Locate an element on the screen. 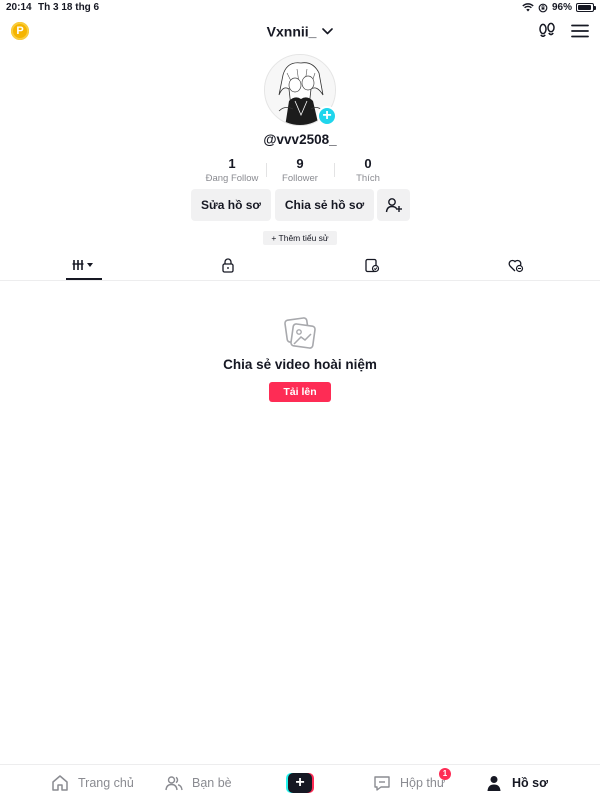 Image resolution: width=600 pixels, height=800 pixels. stat-likes: 0 Thích is located at coordinates (368, 170).